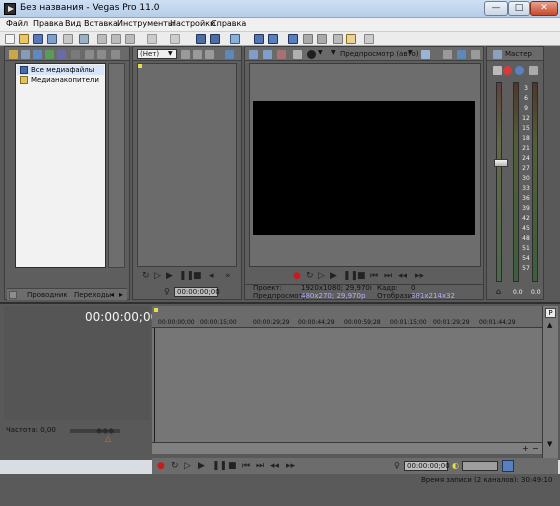 This screenshot has width=560, height=506. What do you see at coordinates (65, 80) in the screenshot?
I see `tree-item-media-bins: Медианакопители` at bounding box center [65, 80].